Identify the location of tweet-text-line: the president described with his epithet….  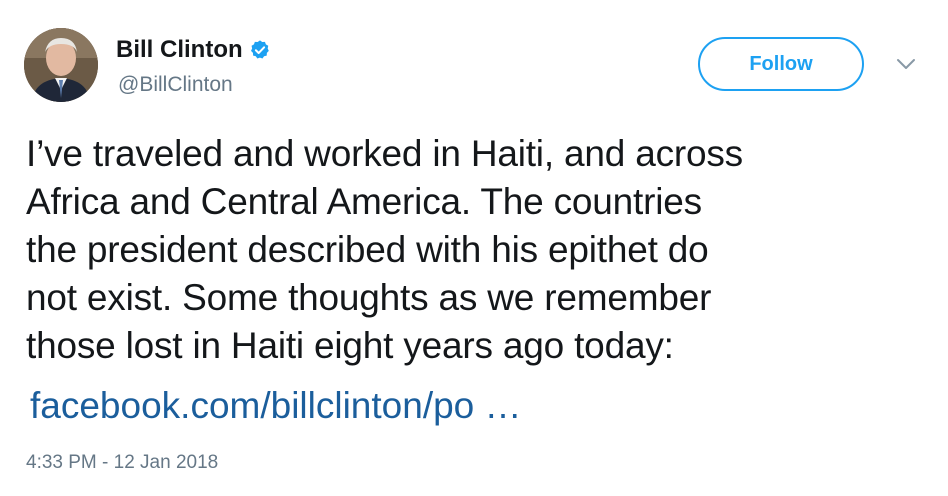
(367, 249).